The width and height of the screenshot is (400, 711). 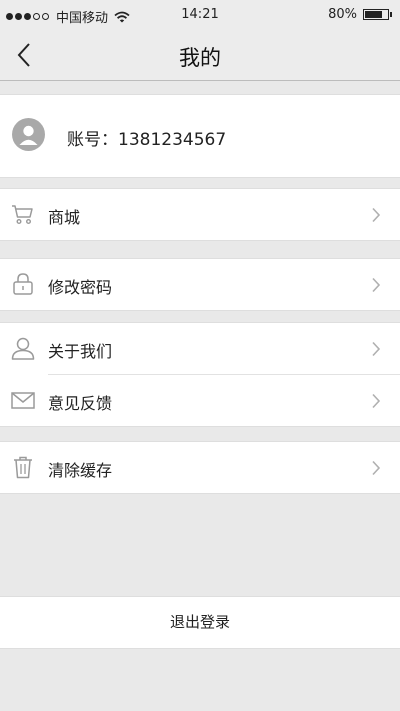 I want to click on menu-group: 修改密码, so click(x=200, y=284).